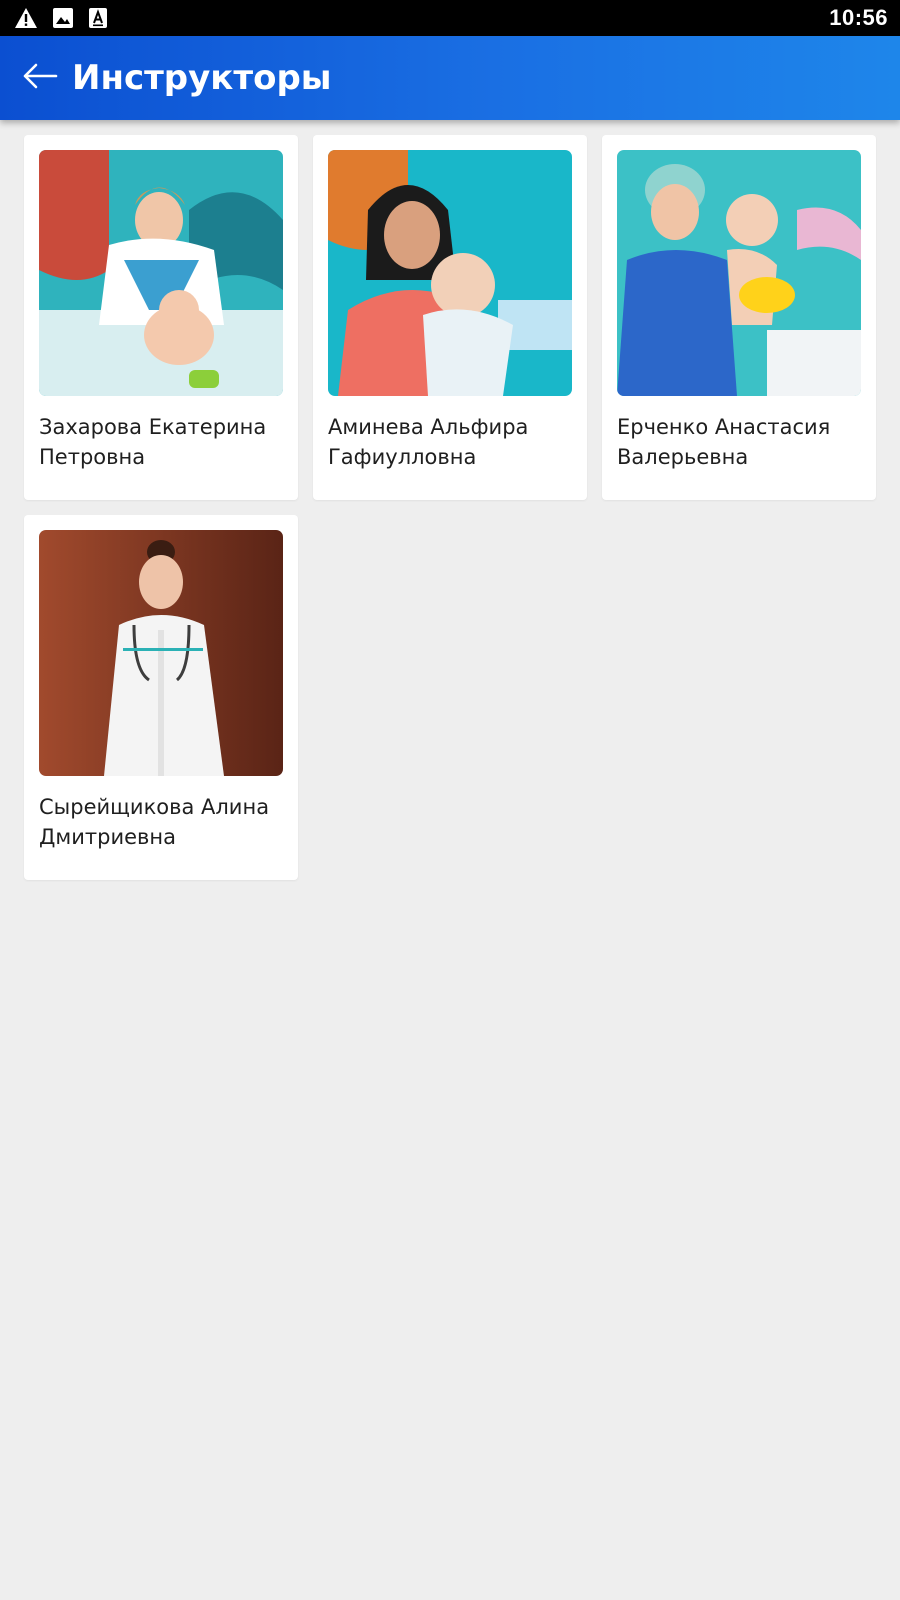 The image size is (900, 1600). I want to click on instructor-card: Ерченко Анастасия Валерьевна, so click(739, 317).